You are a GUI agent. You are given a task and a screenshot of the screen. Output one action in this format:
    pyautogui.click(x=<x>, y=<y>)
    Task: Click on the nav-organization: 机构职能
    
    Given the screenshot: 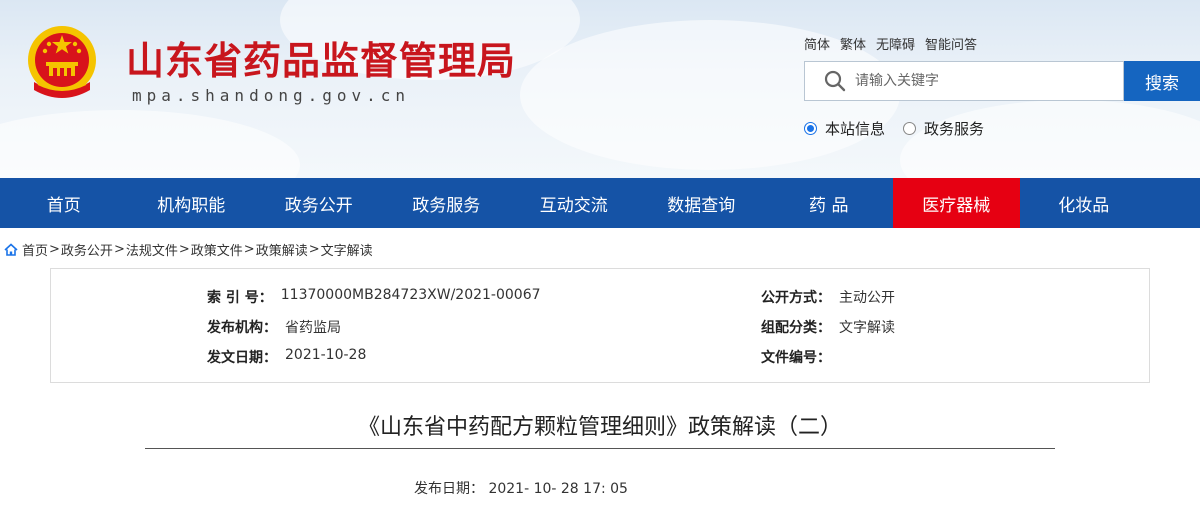 What is the action you would take?
    pyautogui.click(x=192, y=203)
    